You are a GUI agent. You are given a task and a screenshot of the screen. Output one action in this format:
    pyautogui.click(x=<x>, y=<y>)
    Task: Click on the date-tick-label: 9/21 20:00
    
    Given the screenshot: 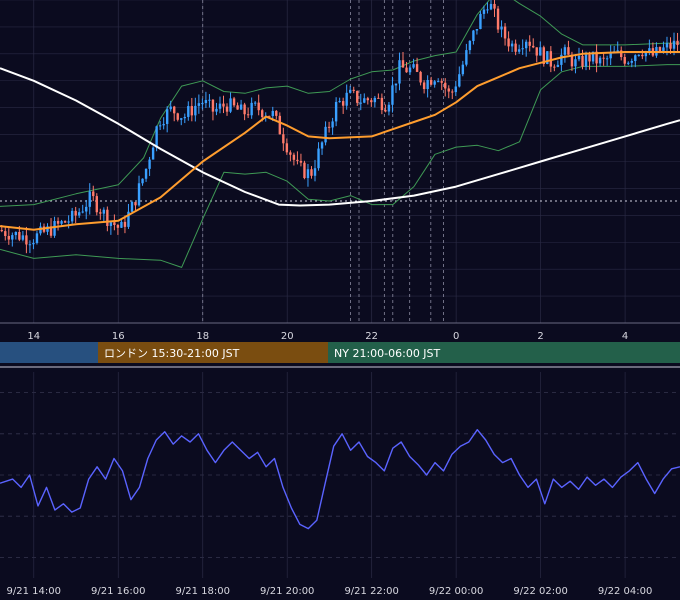 What is the action you would take?
    pyautogui.click(x=287, y=591)
    